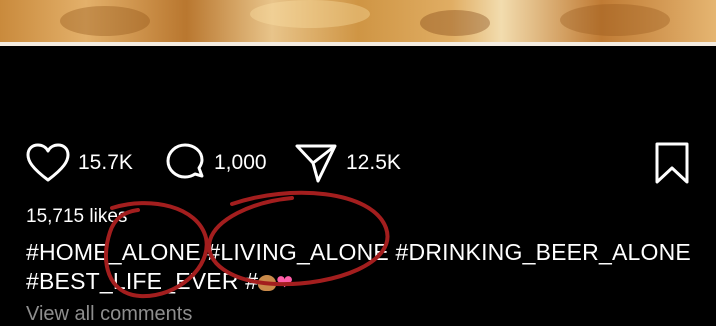 The image size is (716, 326). I want to click on photo-plate-edge, so click(358, 44).